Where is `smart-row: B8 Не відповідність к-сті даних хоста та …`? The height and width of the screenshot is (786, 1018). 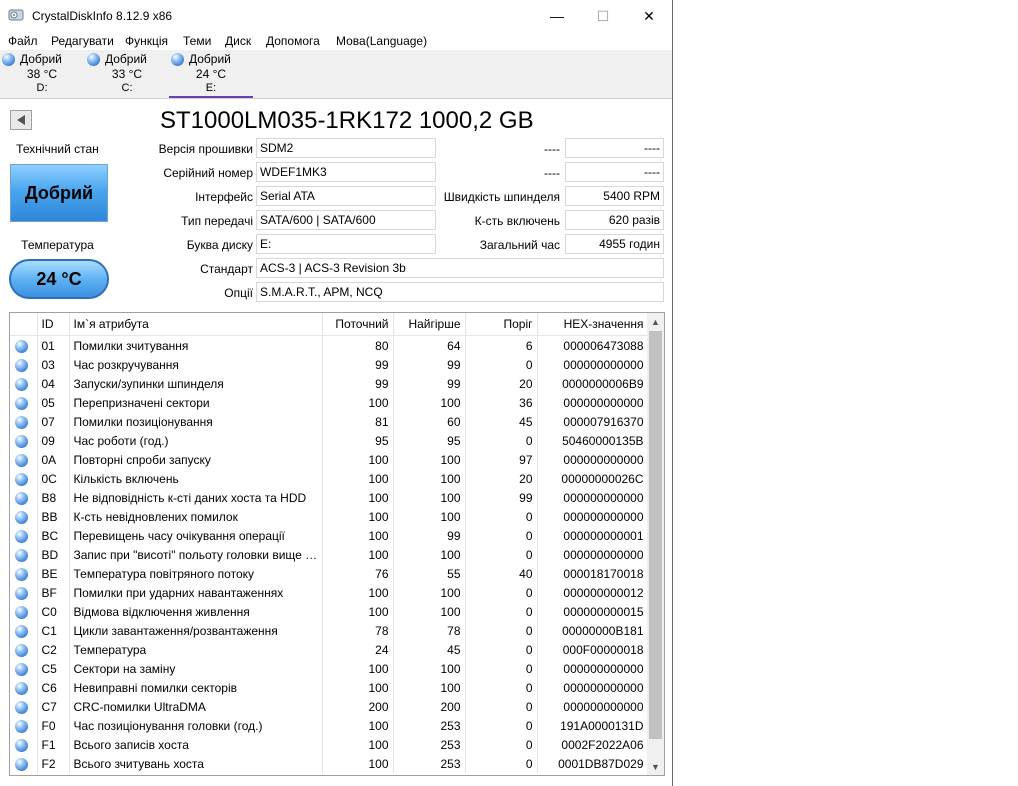 smart-row: B8 Не відповідність к-сті даних хоста та … is located at coordinates (329, 497).